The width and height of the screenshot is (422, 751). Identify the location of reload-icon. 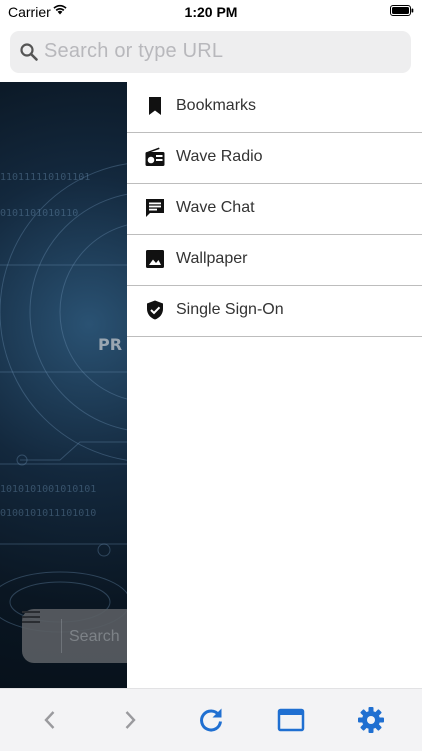
(211, 720).